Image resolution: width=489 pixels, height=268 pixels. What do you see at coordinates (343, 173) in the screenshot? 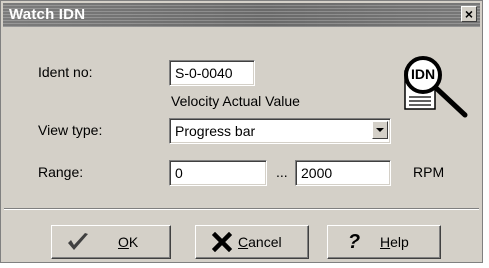
I see `range-max-input: 2000` at bounding box center [343, 173].